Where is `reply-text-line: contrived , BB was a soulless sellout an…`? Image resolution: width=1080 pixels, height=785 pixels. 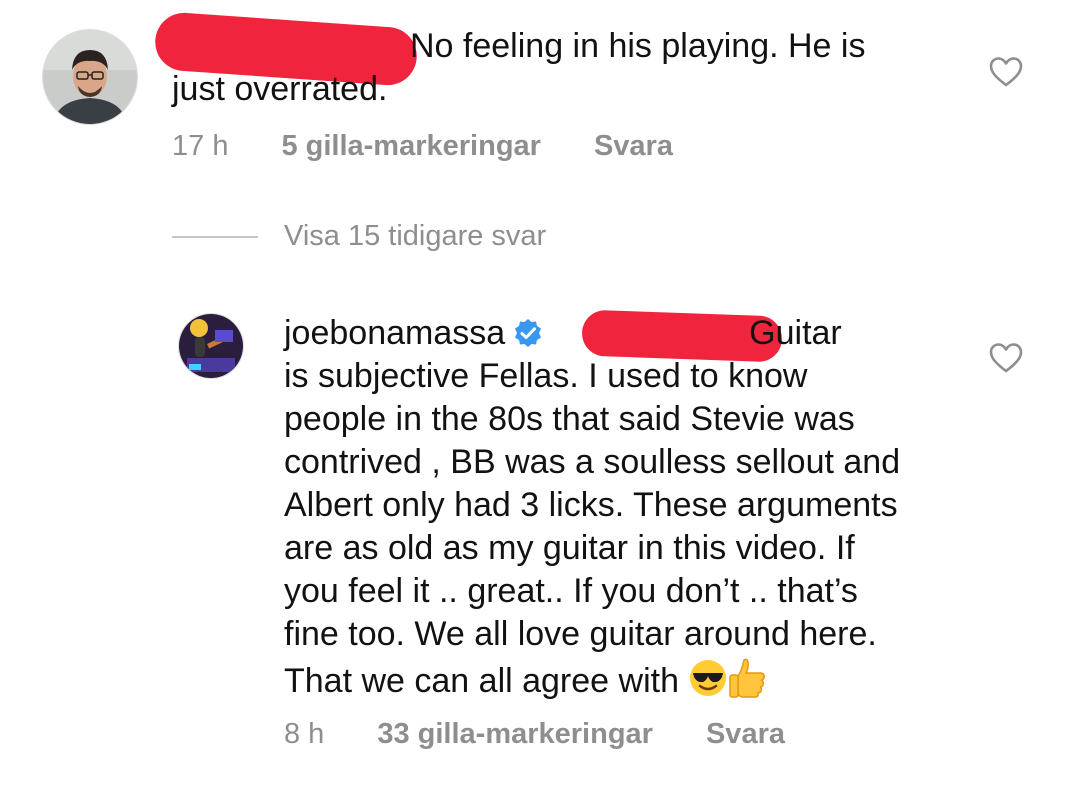
reply-text-line: contrived , BB was a soulless sellout an… is located at coordinates (592, 462).